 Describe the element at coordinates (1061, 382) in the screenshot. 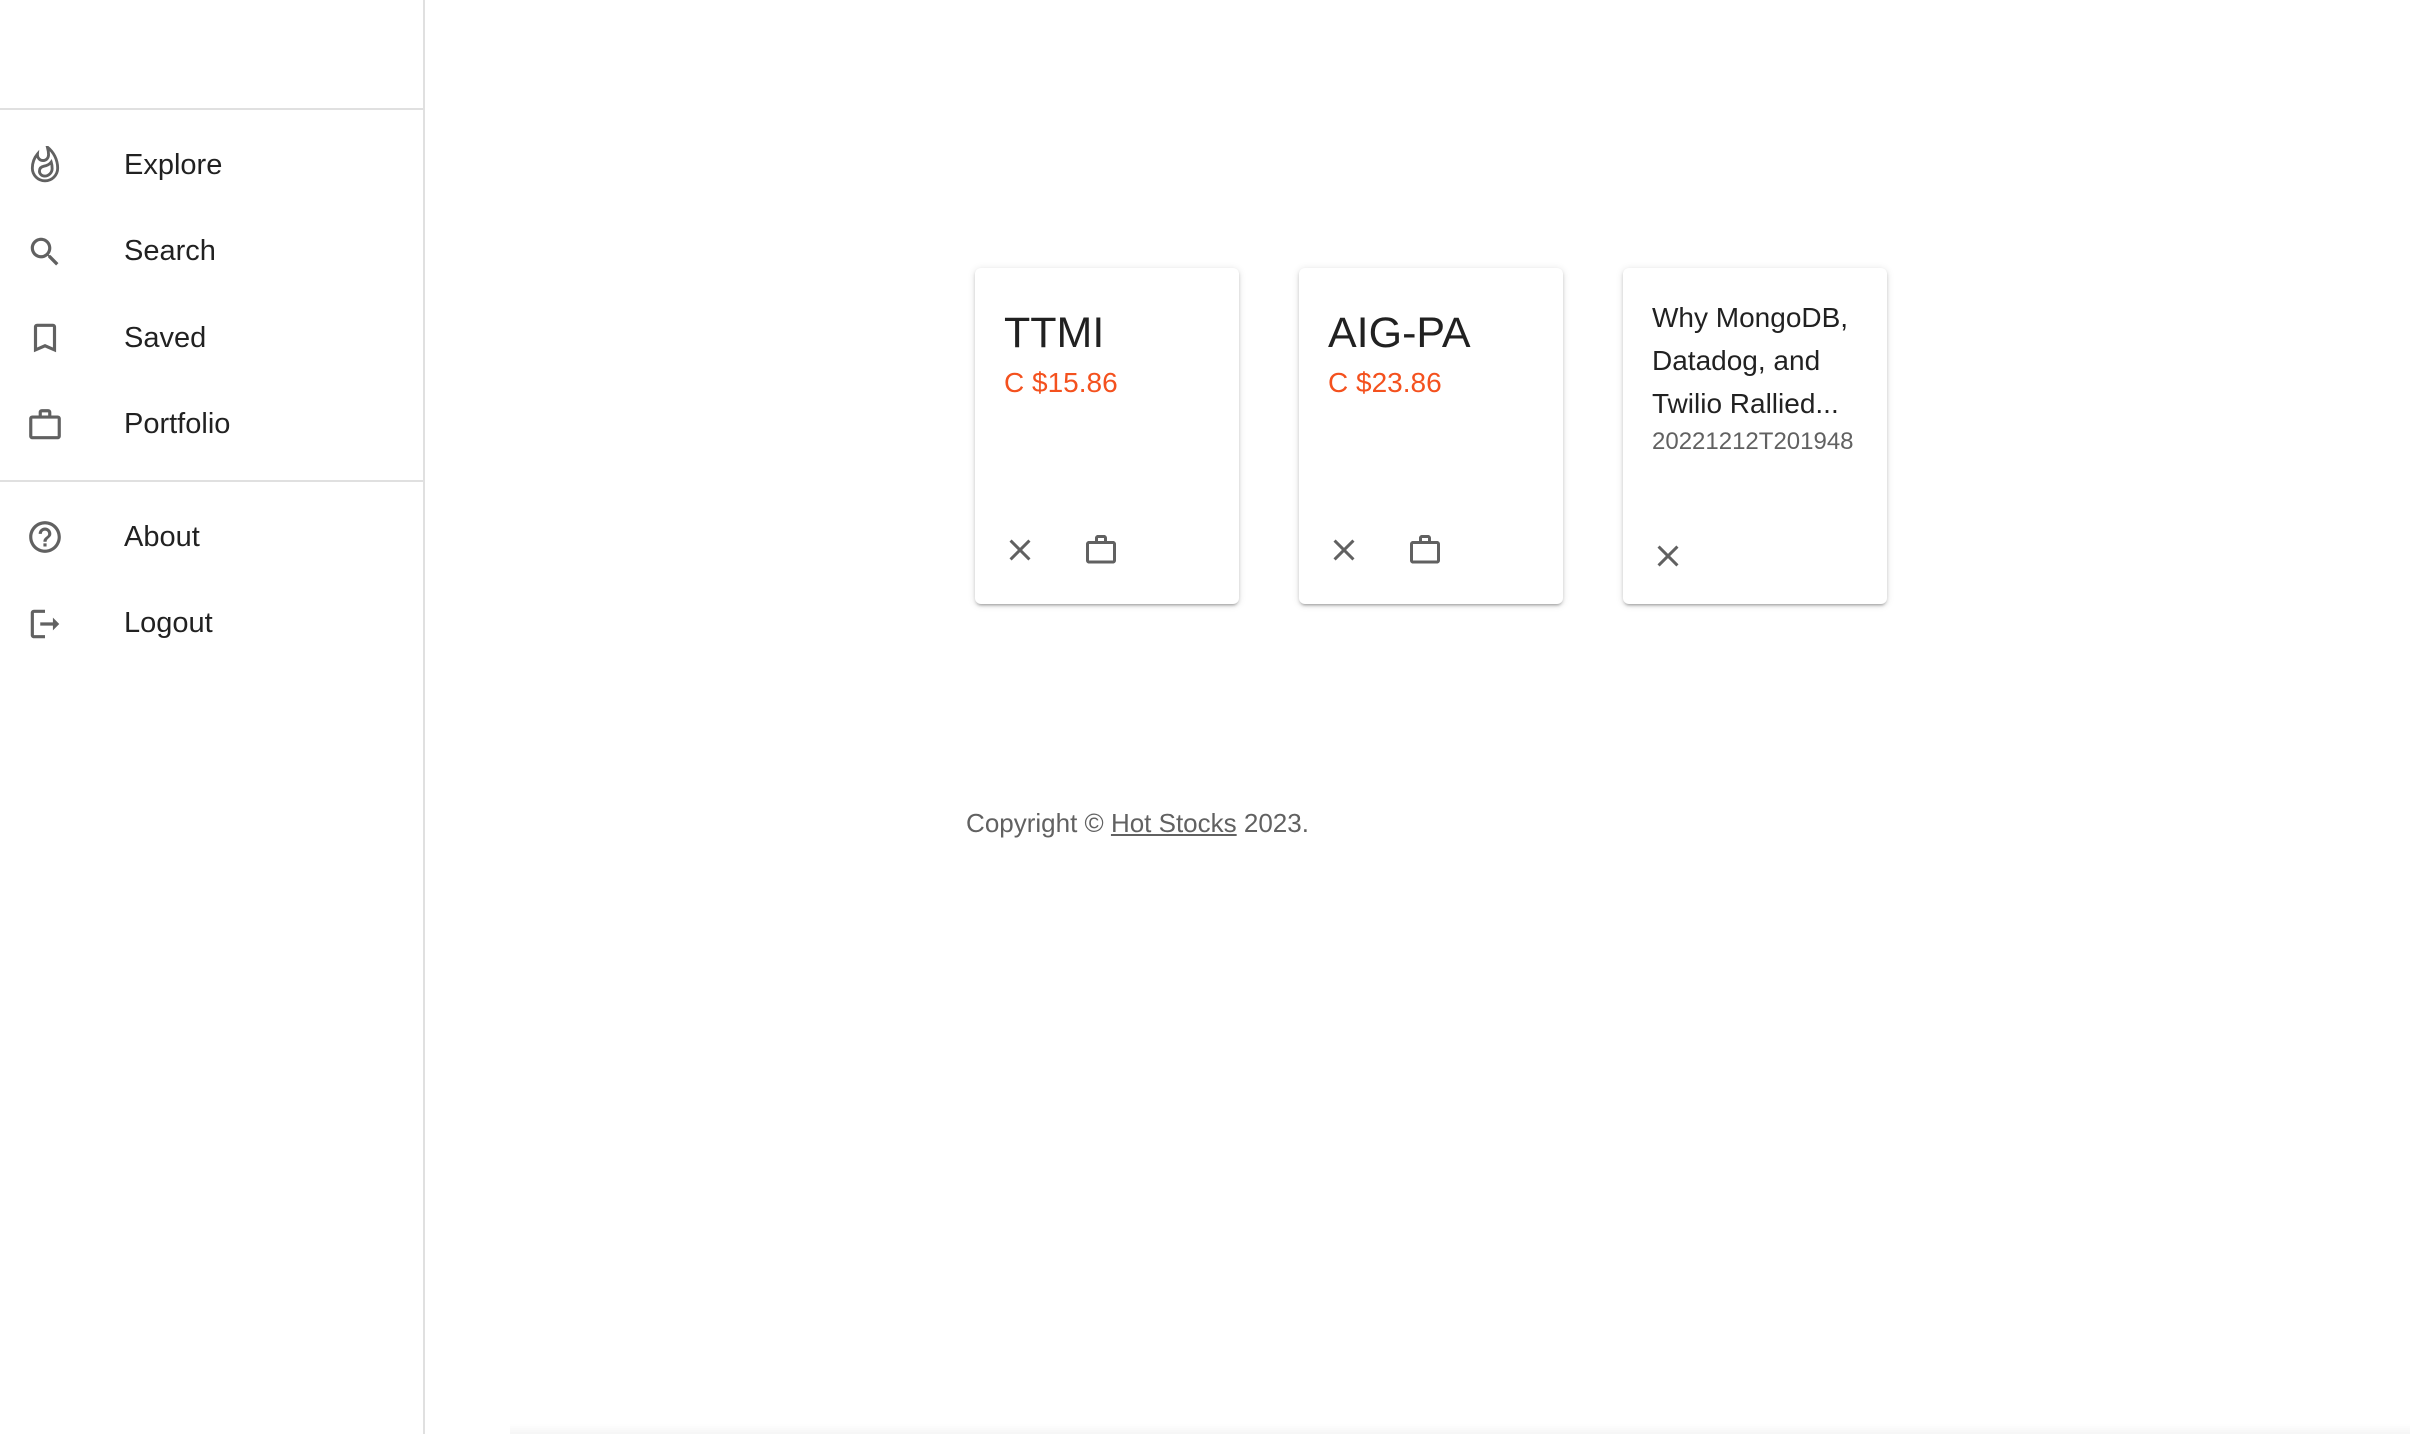

I see `stock-price: C $15.86` at that location.